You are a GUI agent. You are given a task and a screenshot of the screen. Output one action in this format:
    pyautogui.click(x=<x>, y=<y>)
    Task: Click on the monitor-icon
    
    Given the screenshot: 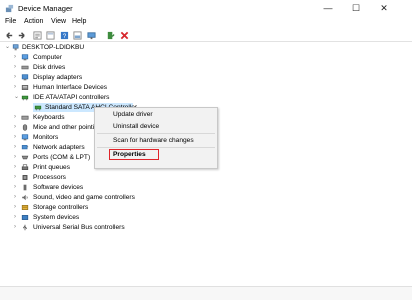 What is the action you would take?
    pyautogui.click(x=91, y=35)
    